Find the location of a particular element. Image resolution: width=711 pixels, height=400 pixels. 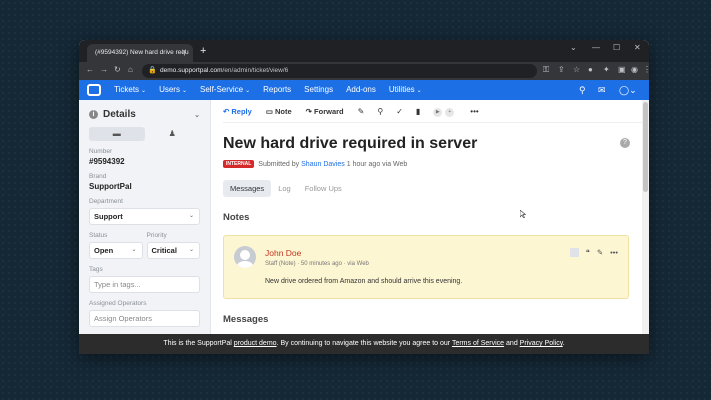

lock-icon: 🔒 is located at coordinates (152, 70).